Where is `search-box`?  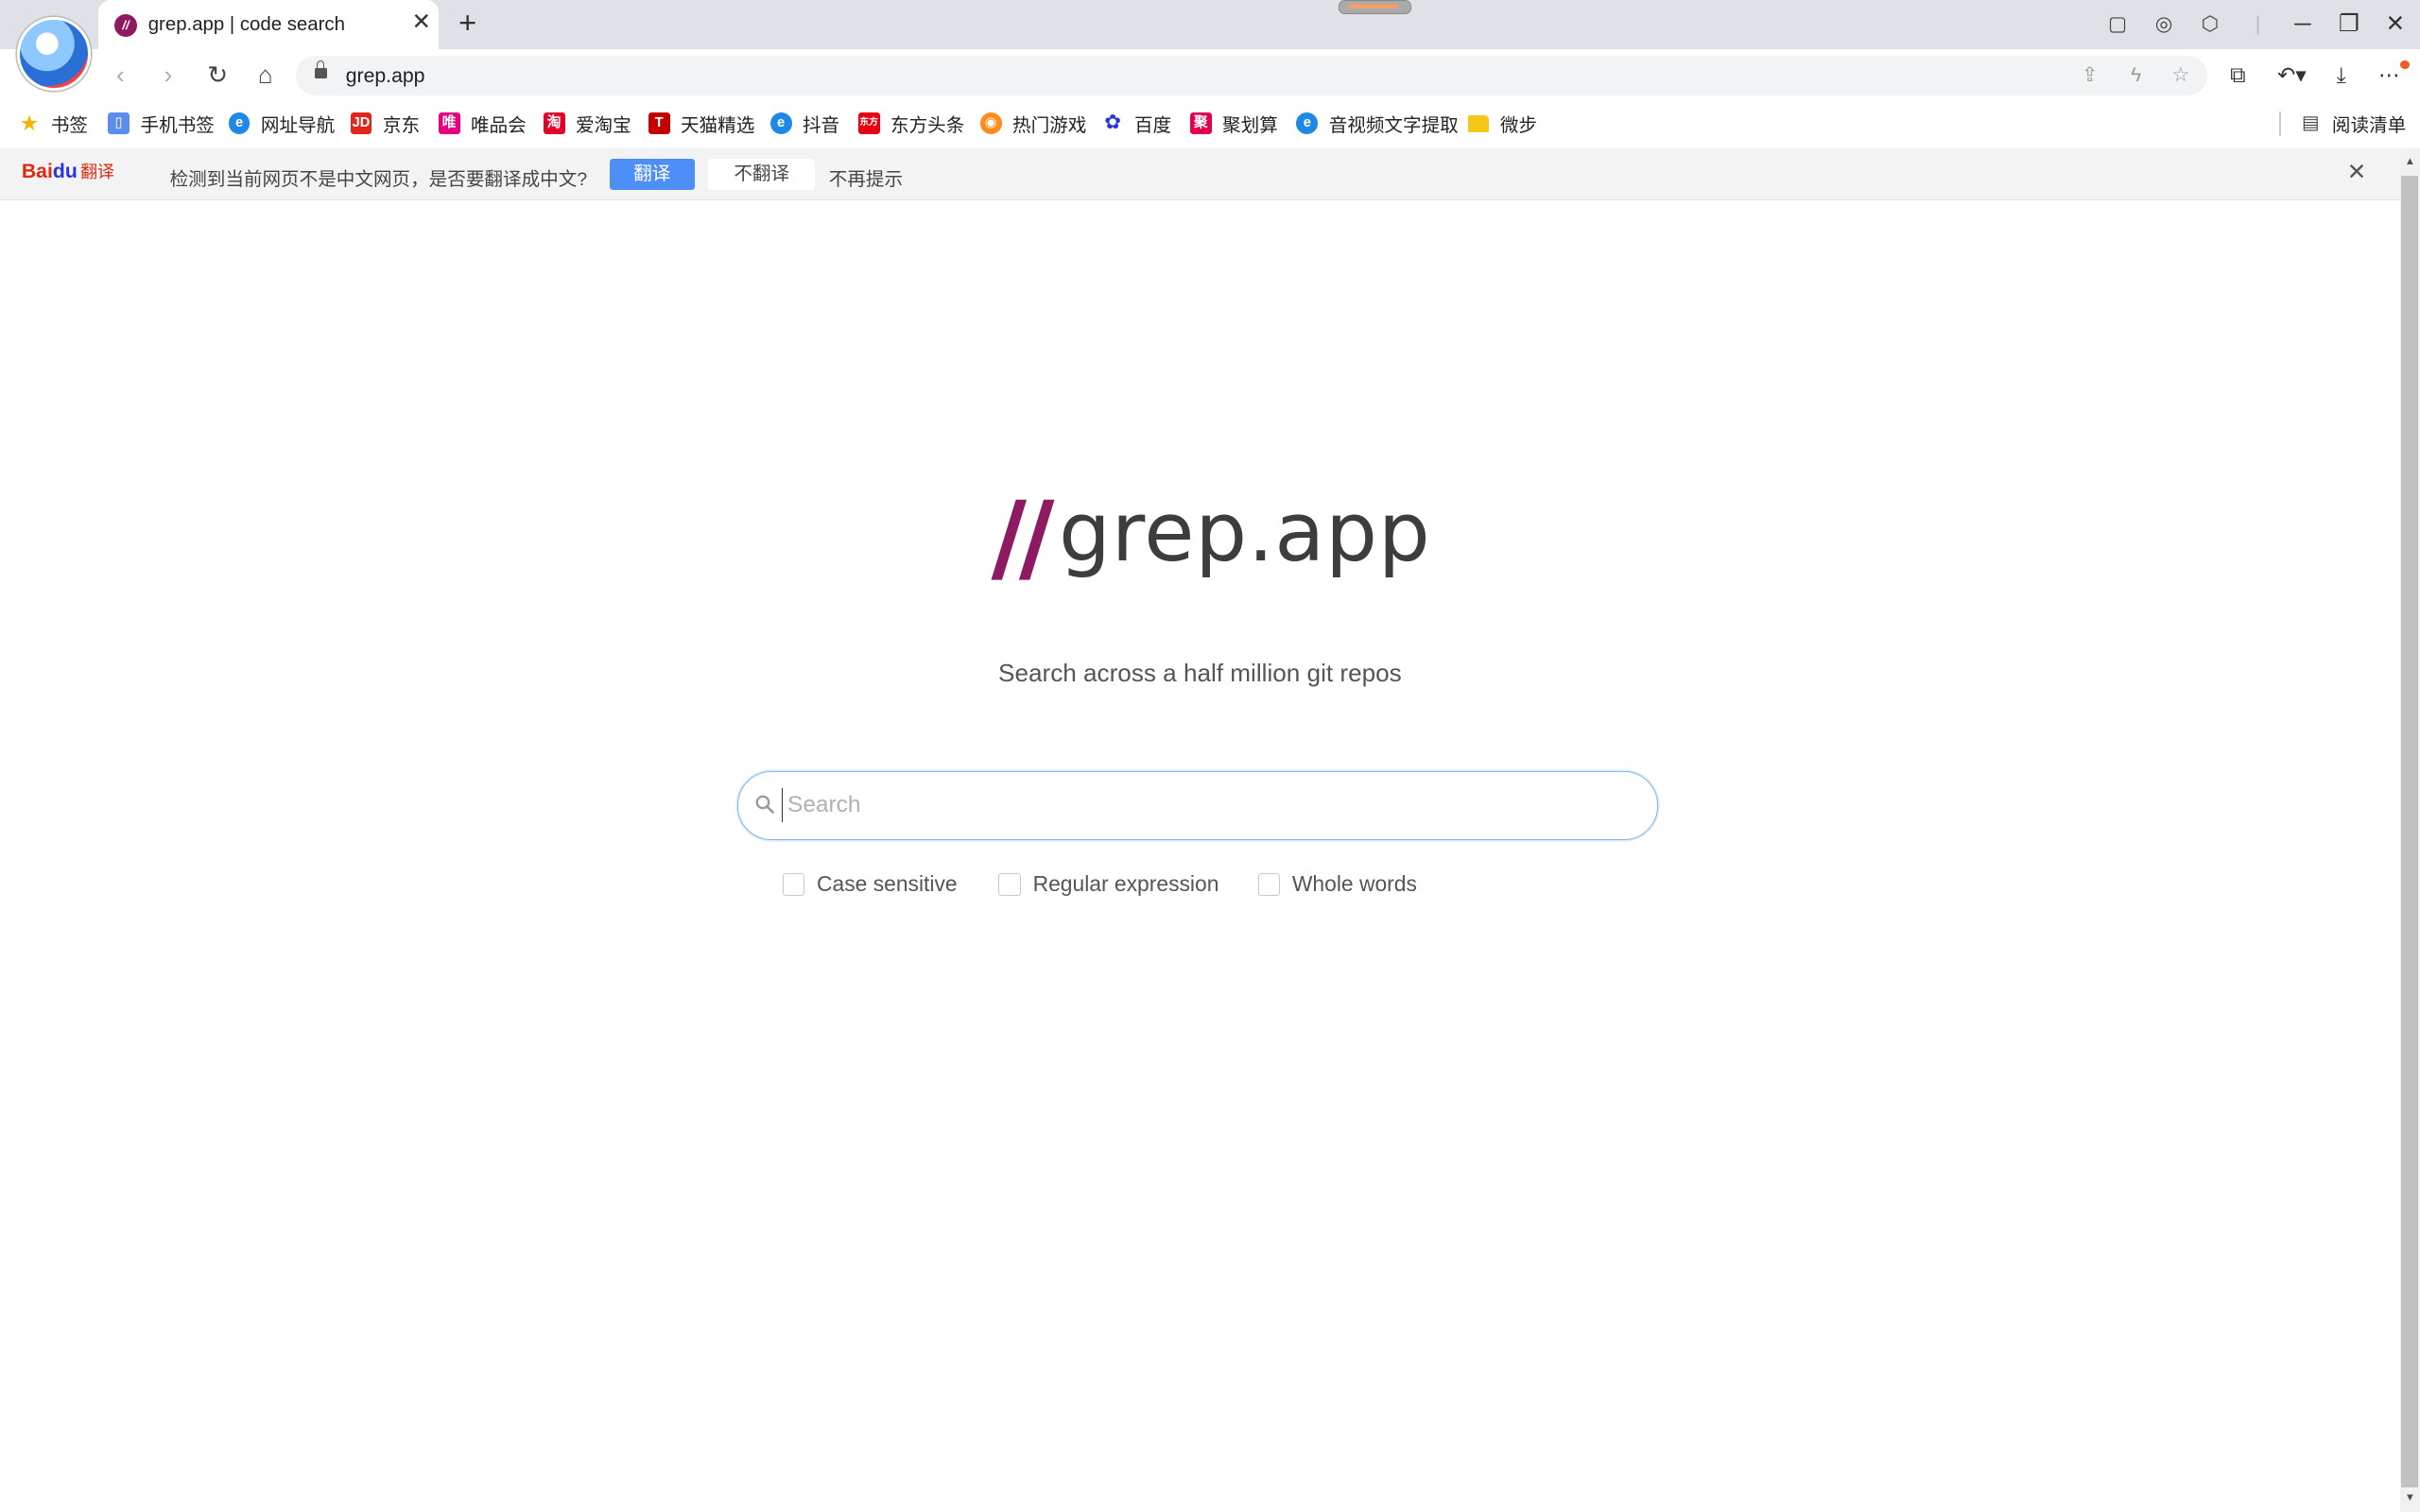 search-box is located at coordinates (1197, 805).